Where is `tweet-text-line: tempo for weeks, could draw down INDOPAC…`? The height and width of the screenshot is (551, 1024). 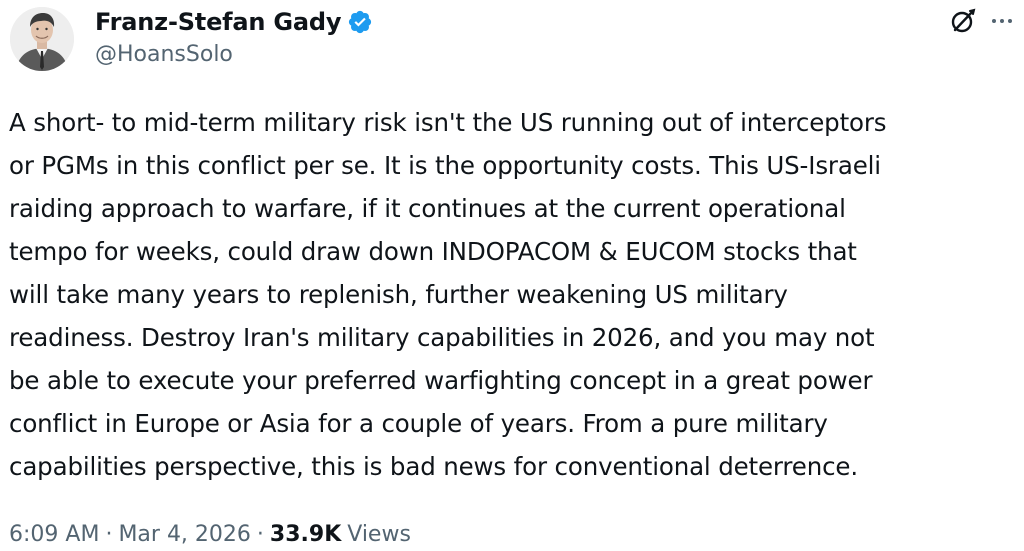
tweet-text-line: tempo for weeks, could draw down INDOPAC… is located at coordinates (433, 251).